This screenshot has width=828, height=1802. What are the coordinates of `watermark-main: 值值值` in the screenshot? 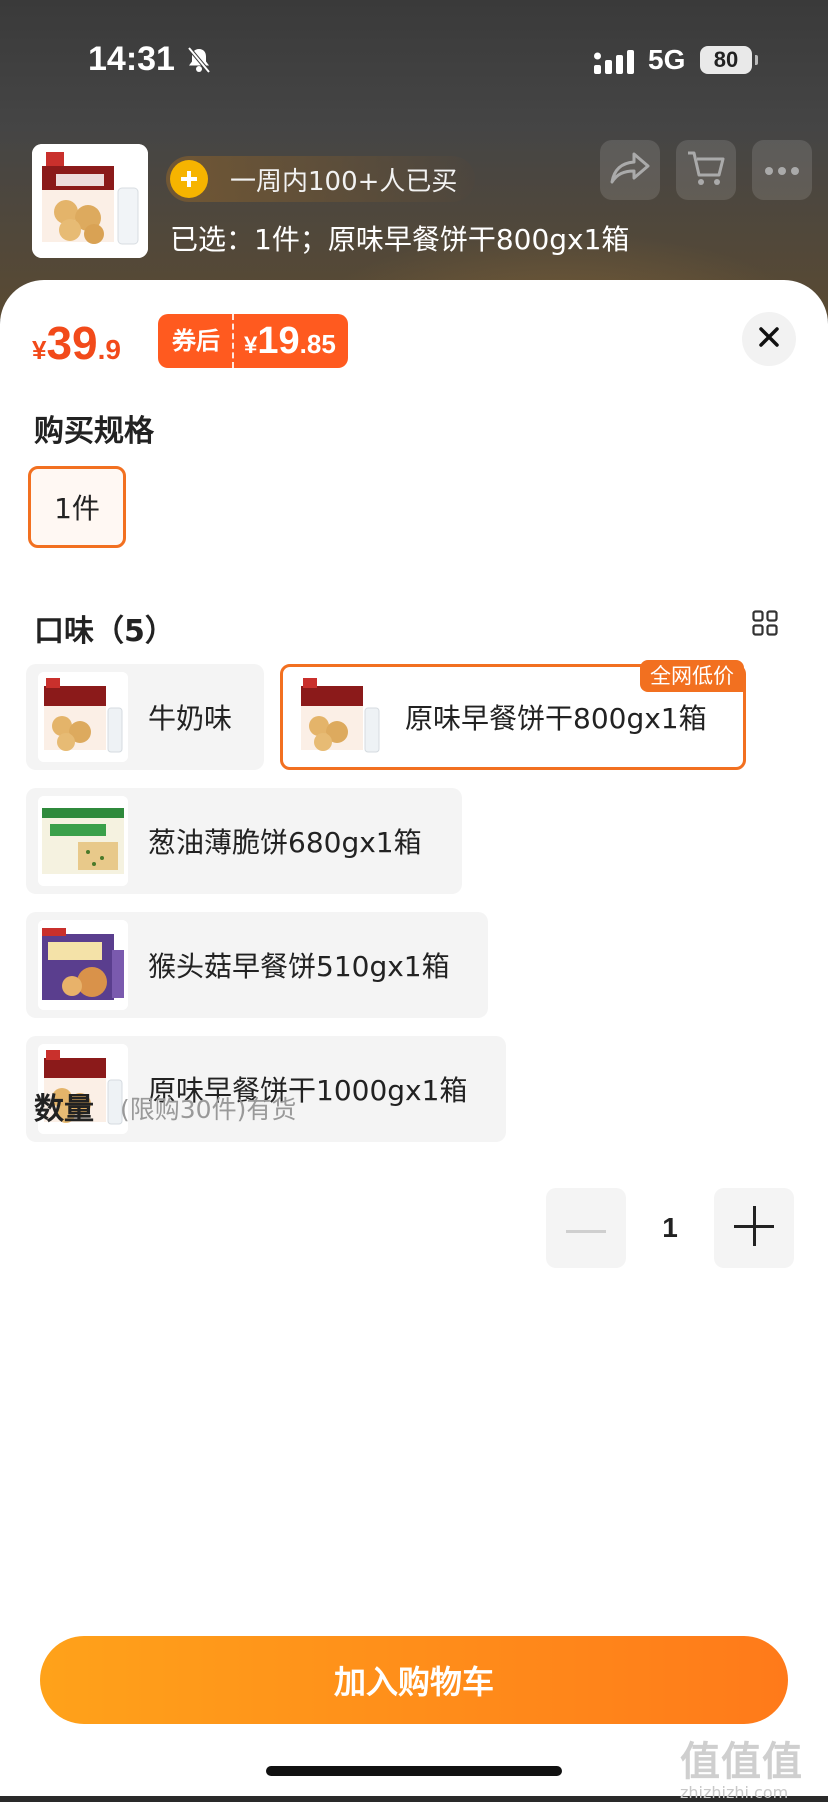 It's located at (741, 1762).